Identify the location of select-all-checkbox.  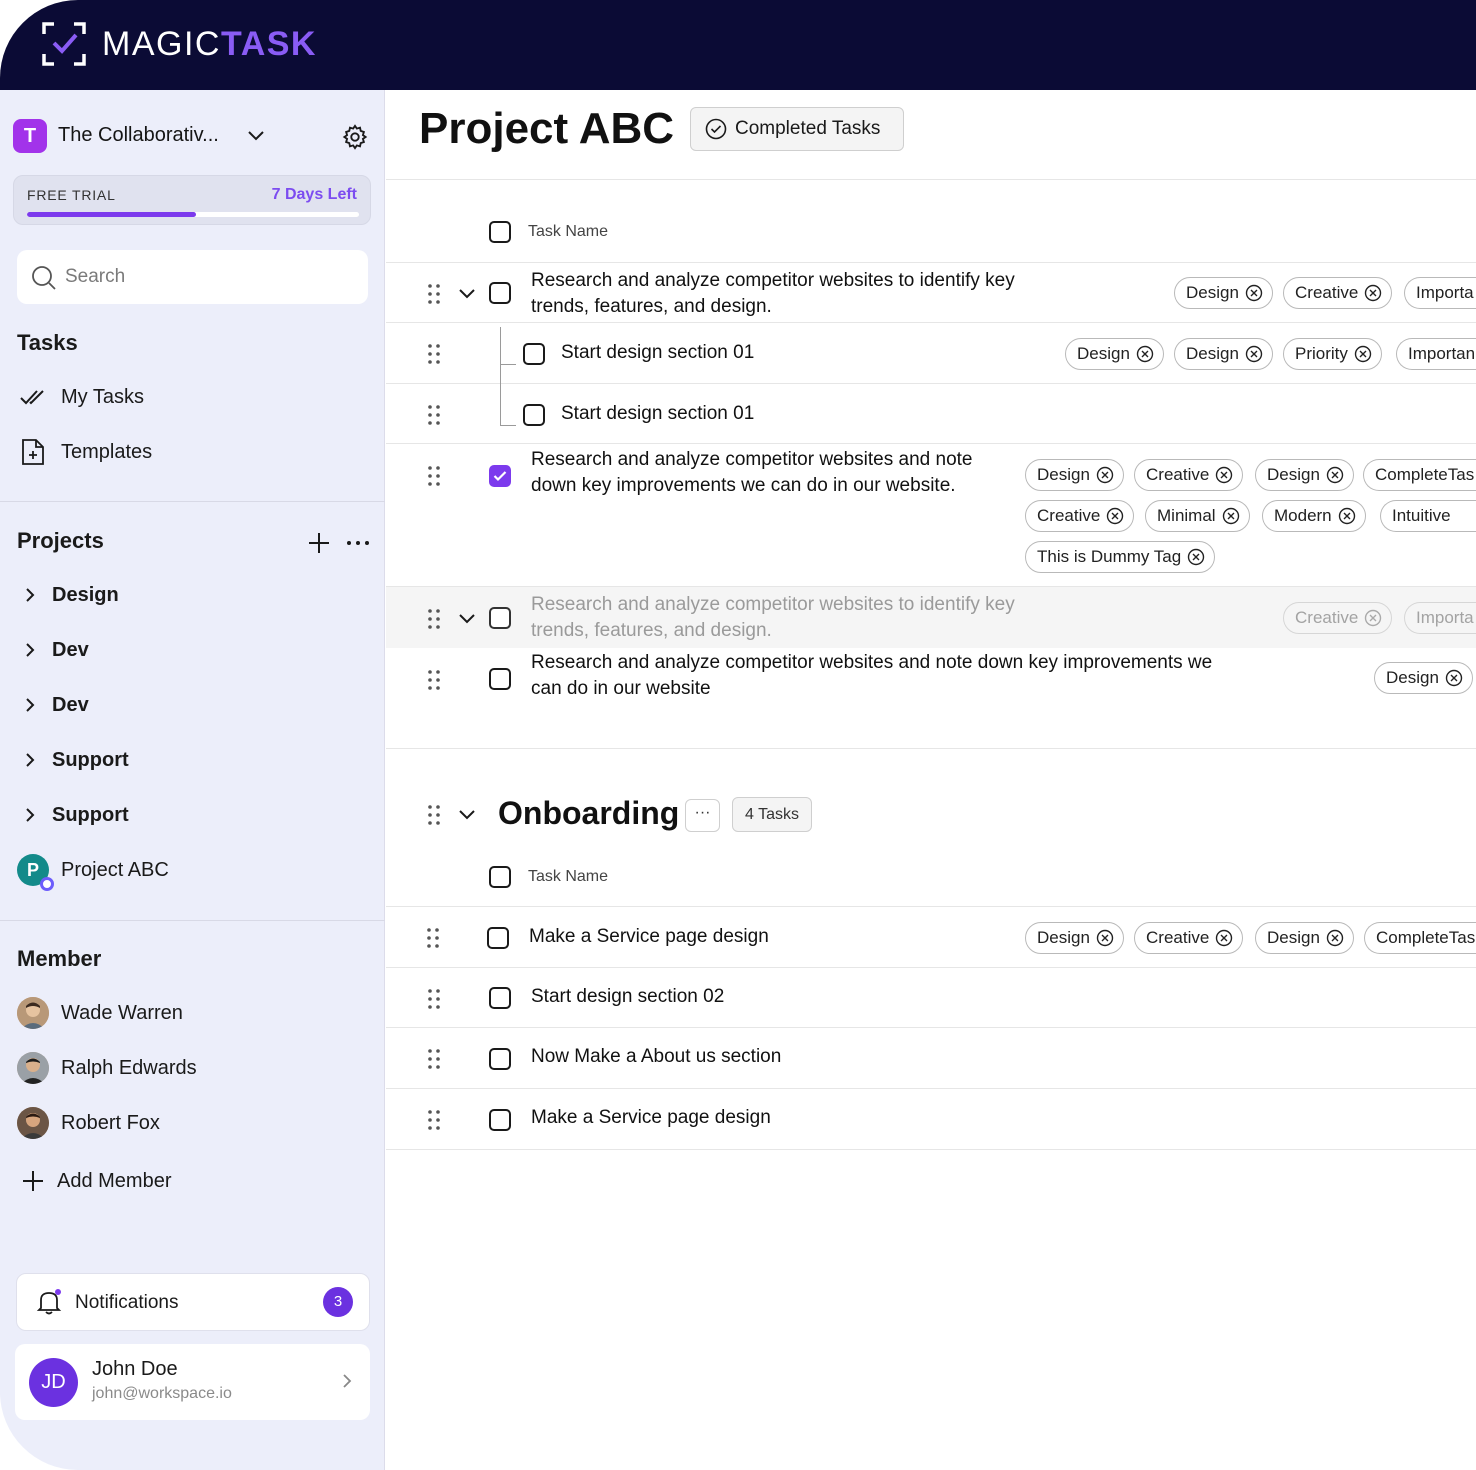
(500, 877).